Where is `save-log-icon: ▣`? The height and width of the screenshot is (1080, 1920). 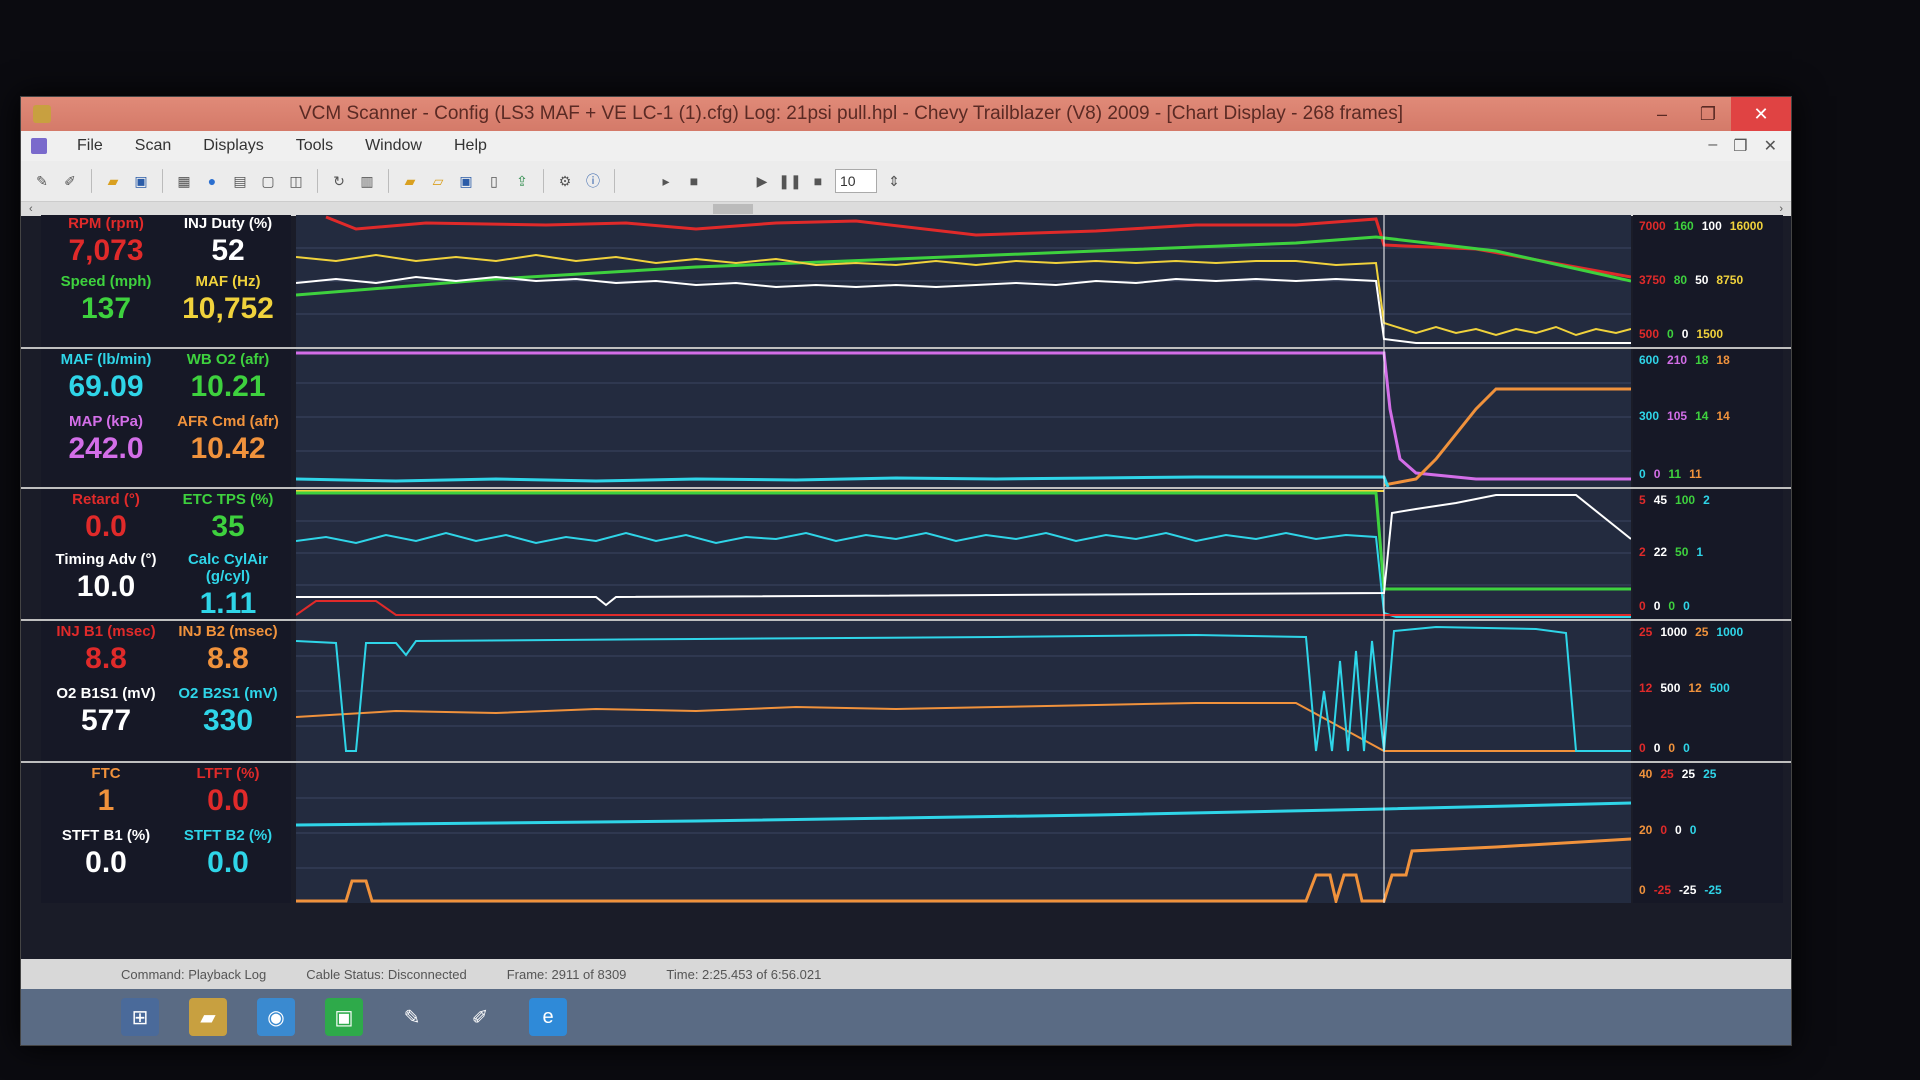 save-log-icon: ▣ is located at coordinates (466, 181).